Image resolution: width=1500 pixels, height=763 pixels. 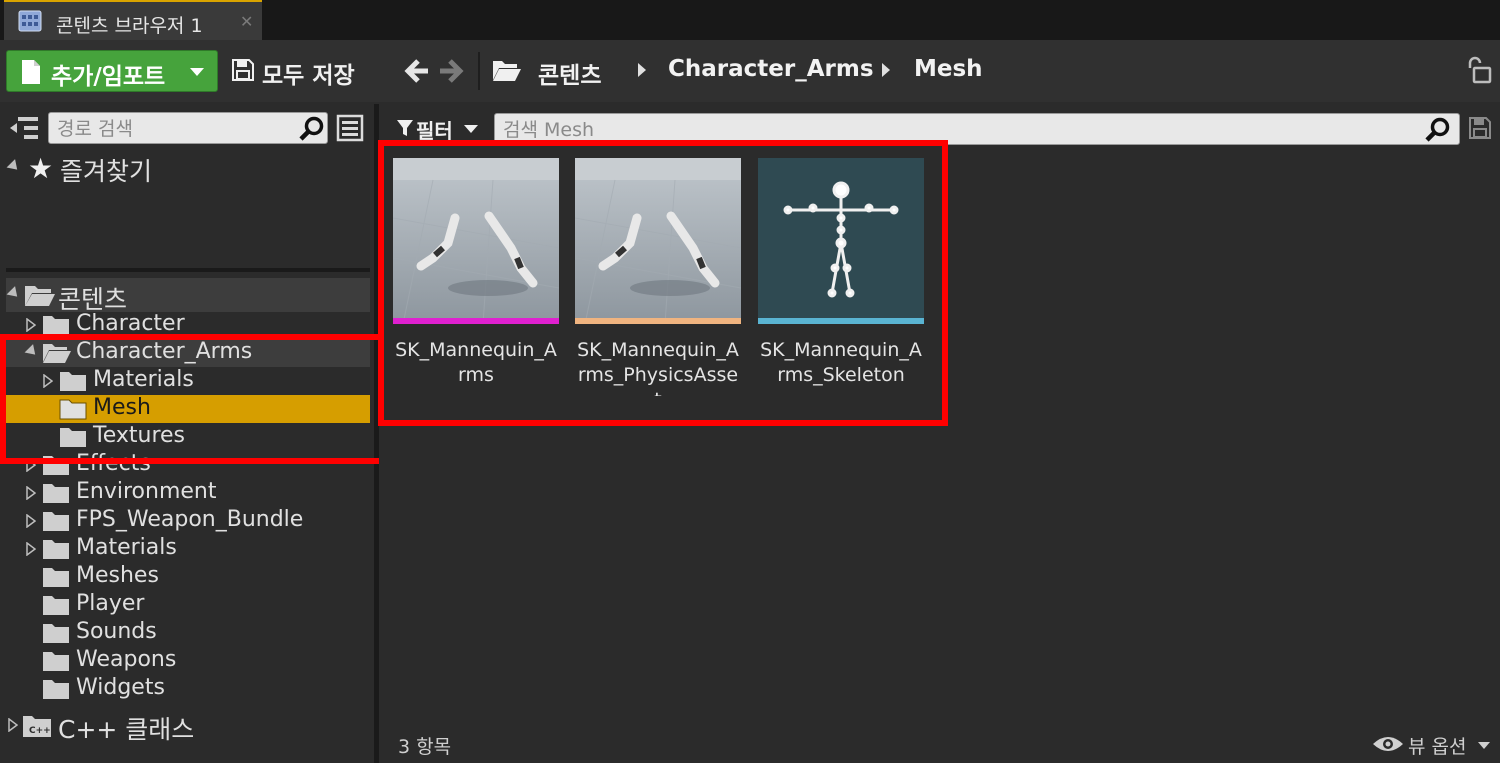 I want to click on tab-title: 콘텐츠 브라우저 1, so click(x=129, y=26).